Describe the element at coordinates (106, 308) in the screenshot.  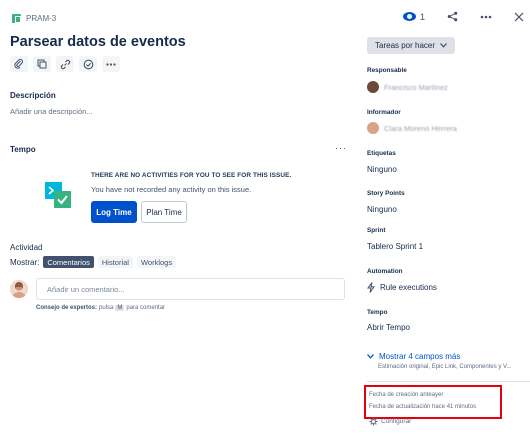
I see `tip-press: pulsa` at that location.